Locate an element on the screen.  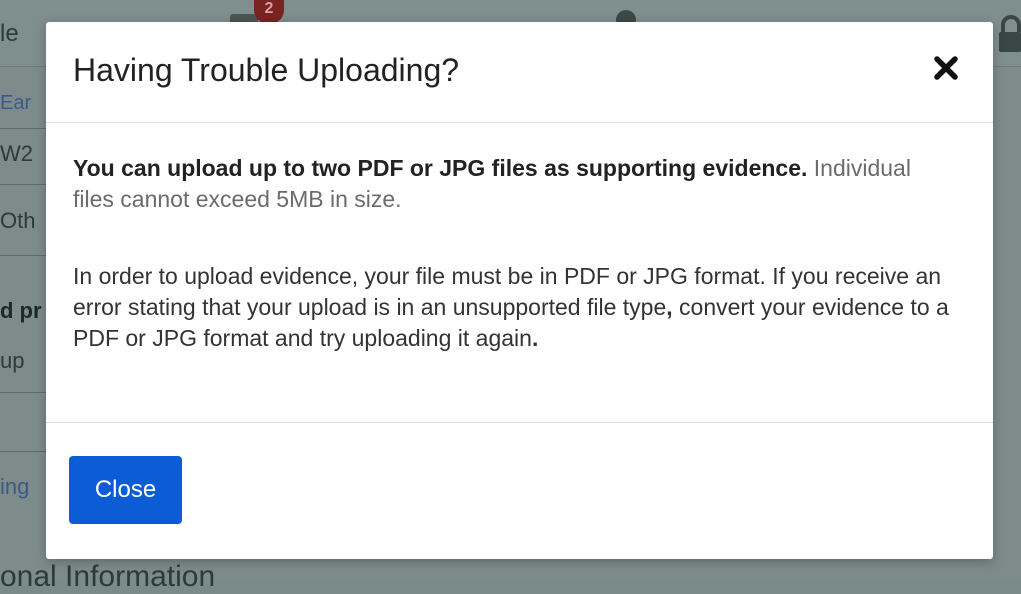
background-row-w2: W2 is located at coordinates (16, 153).